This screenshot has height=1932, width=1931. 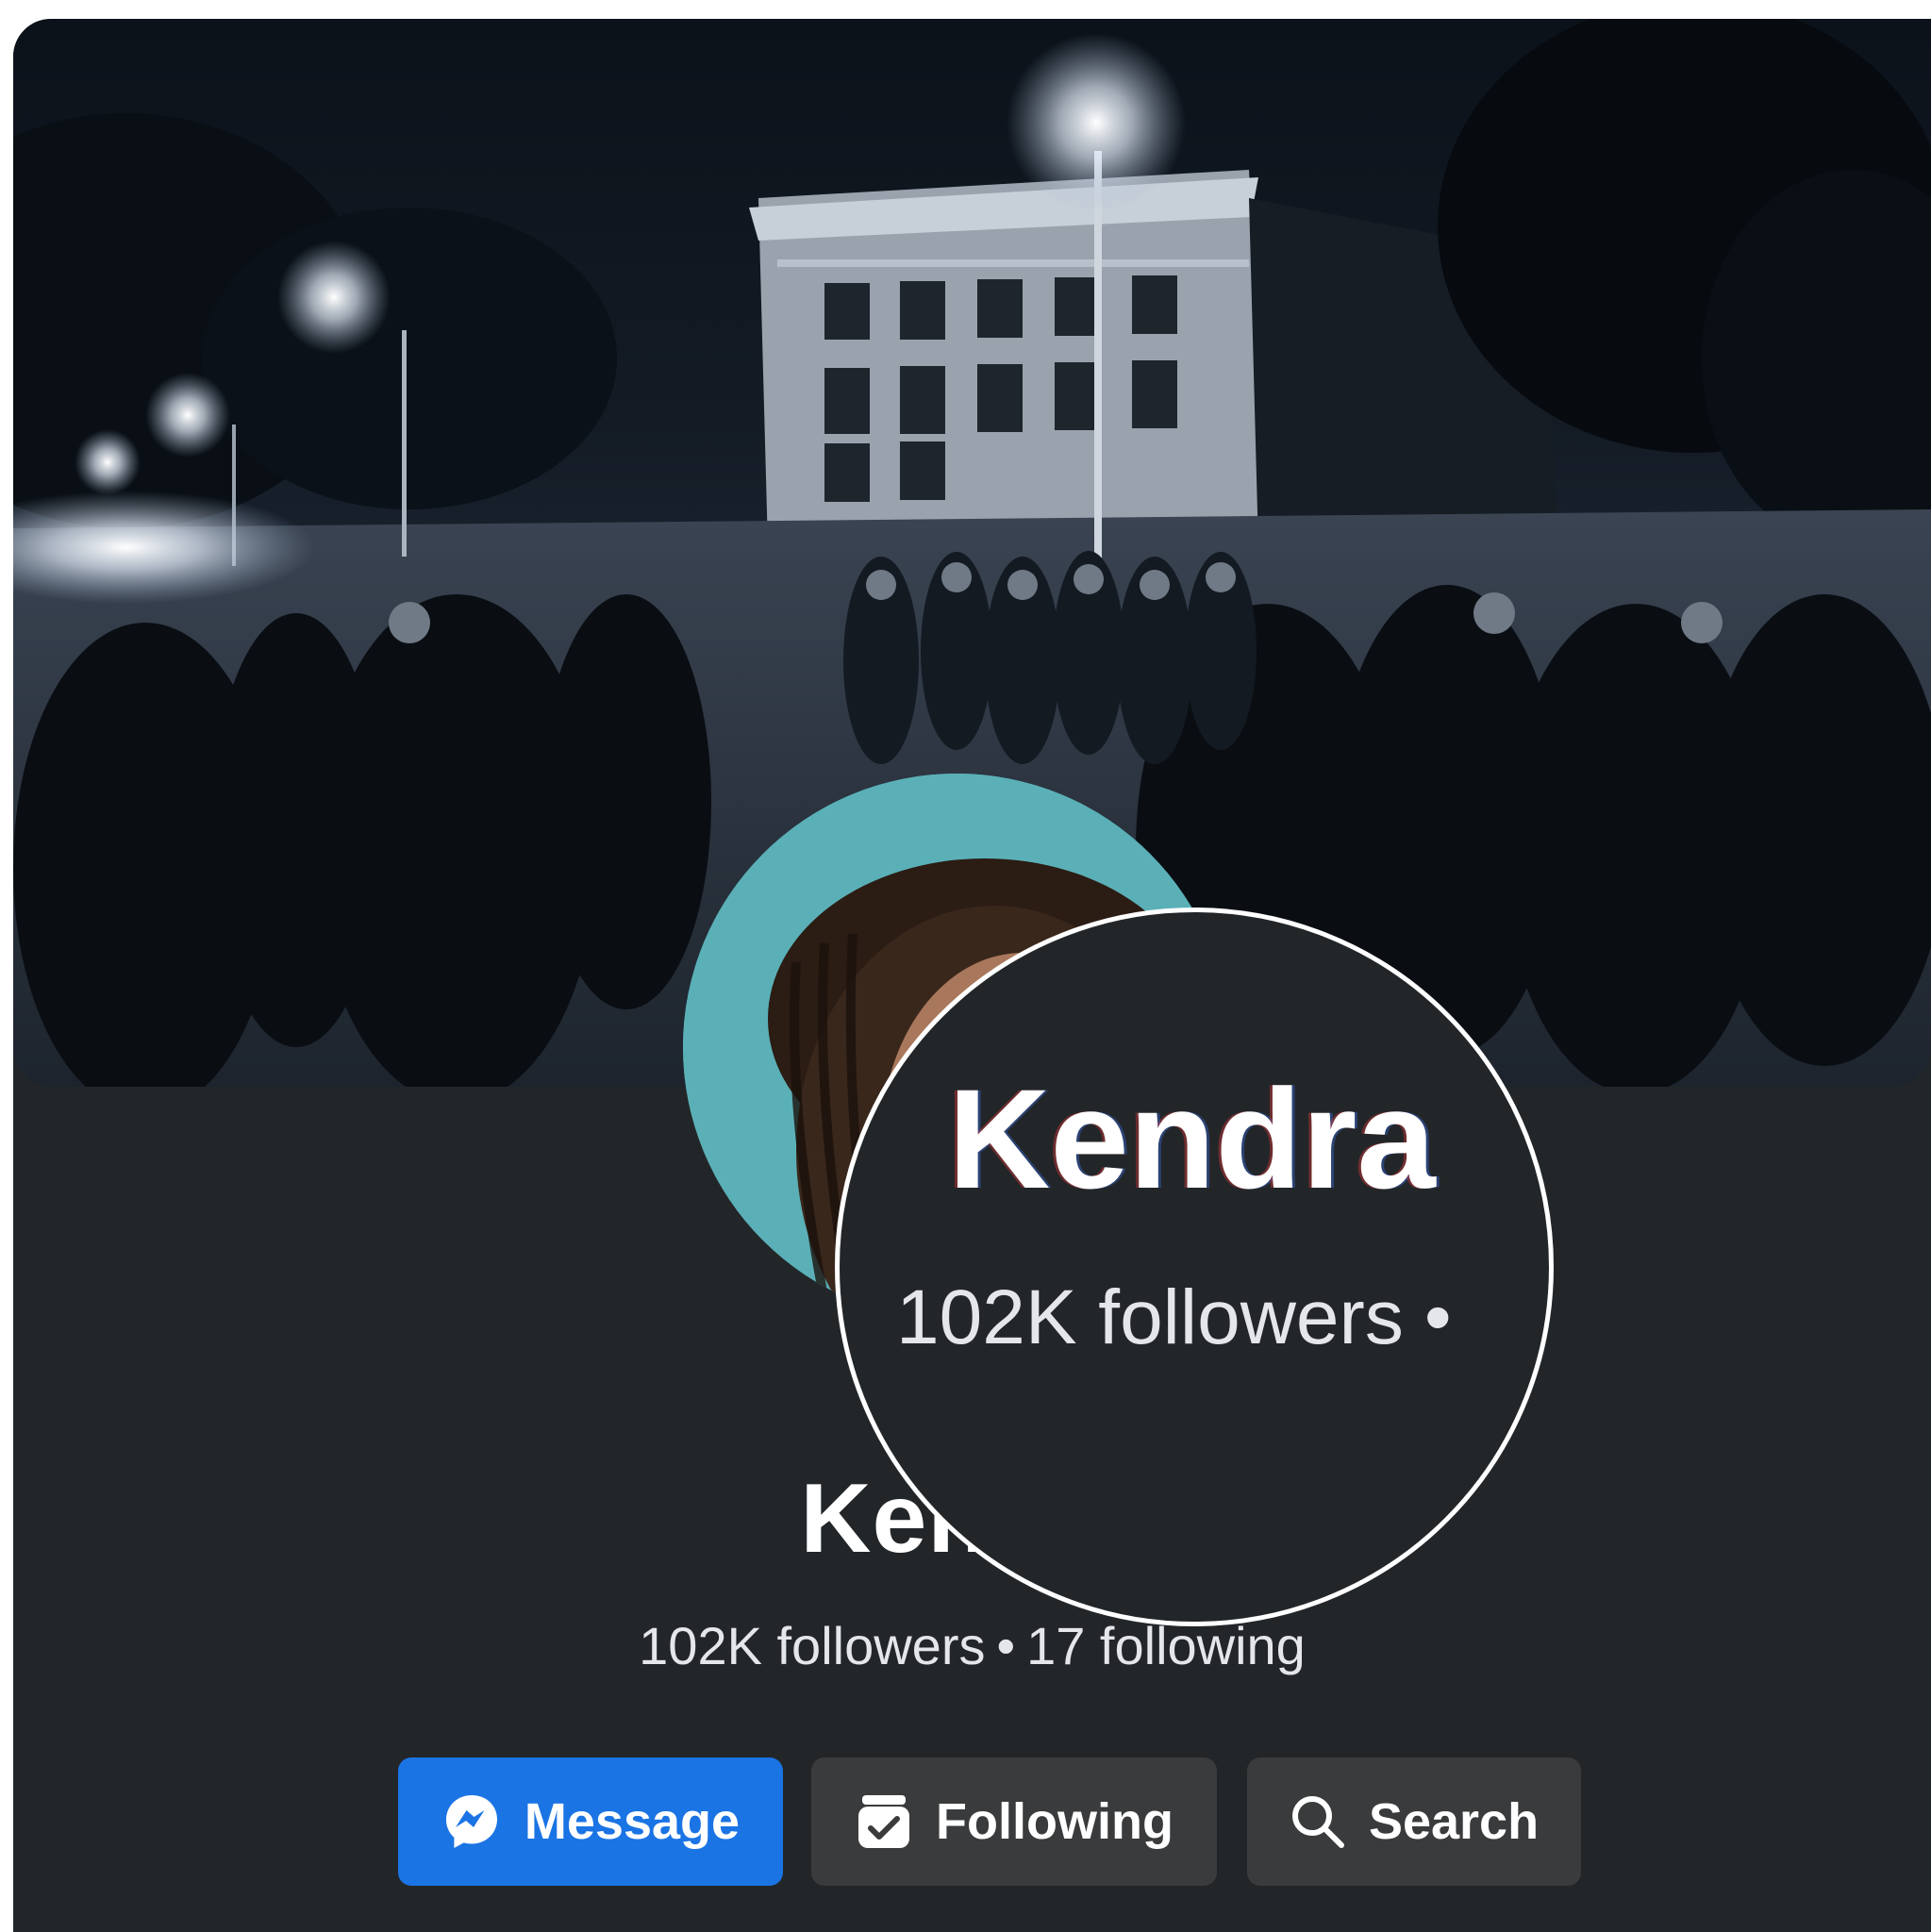 What do you see at coordinates (1454, 1822) in the screenshot?
I see `search-button-label: Search` at bounding box center [1454, 1822].